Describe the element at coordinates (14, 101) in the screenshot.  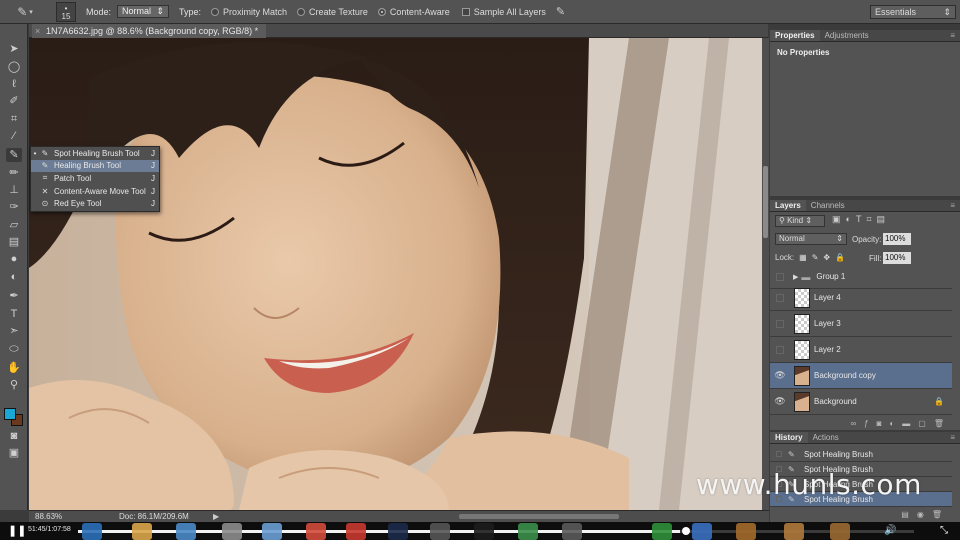
I see `quick-selection-tool-icon: ✐` at that location.